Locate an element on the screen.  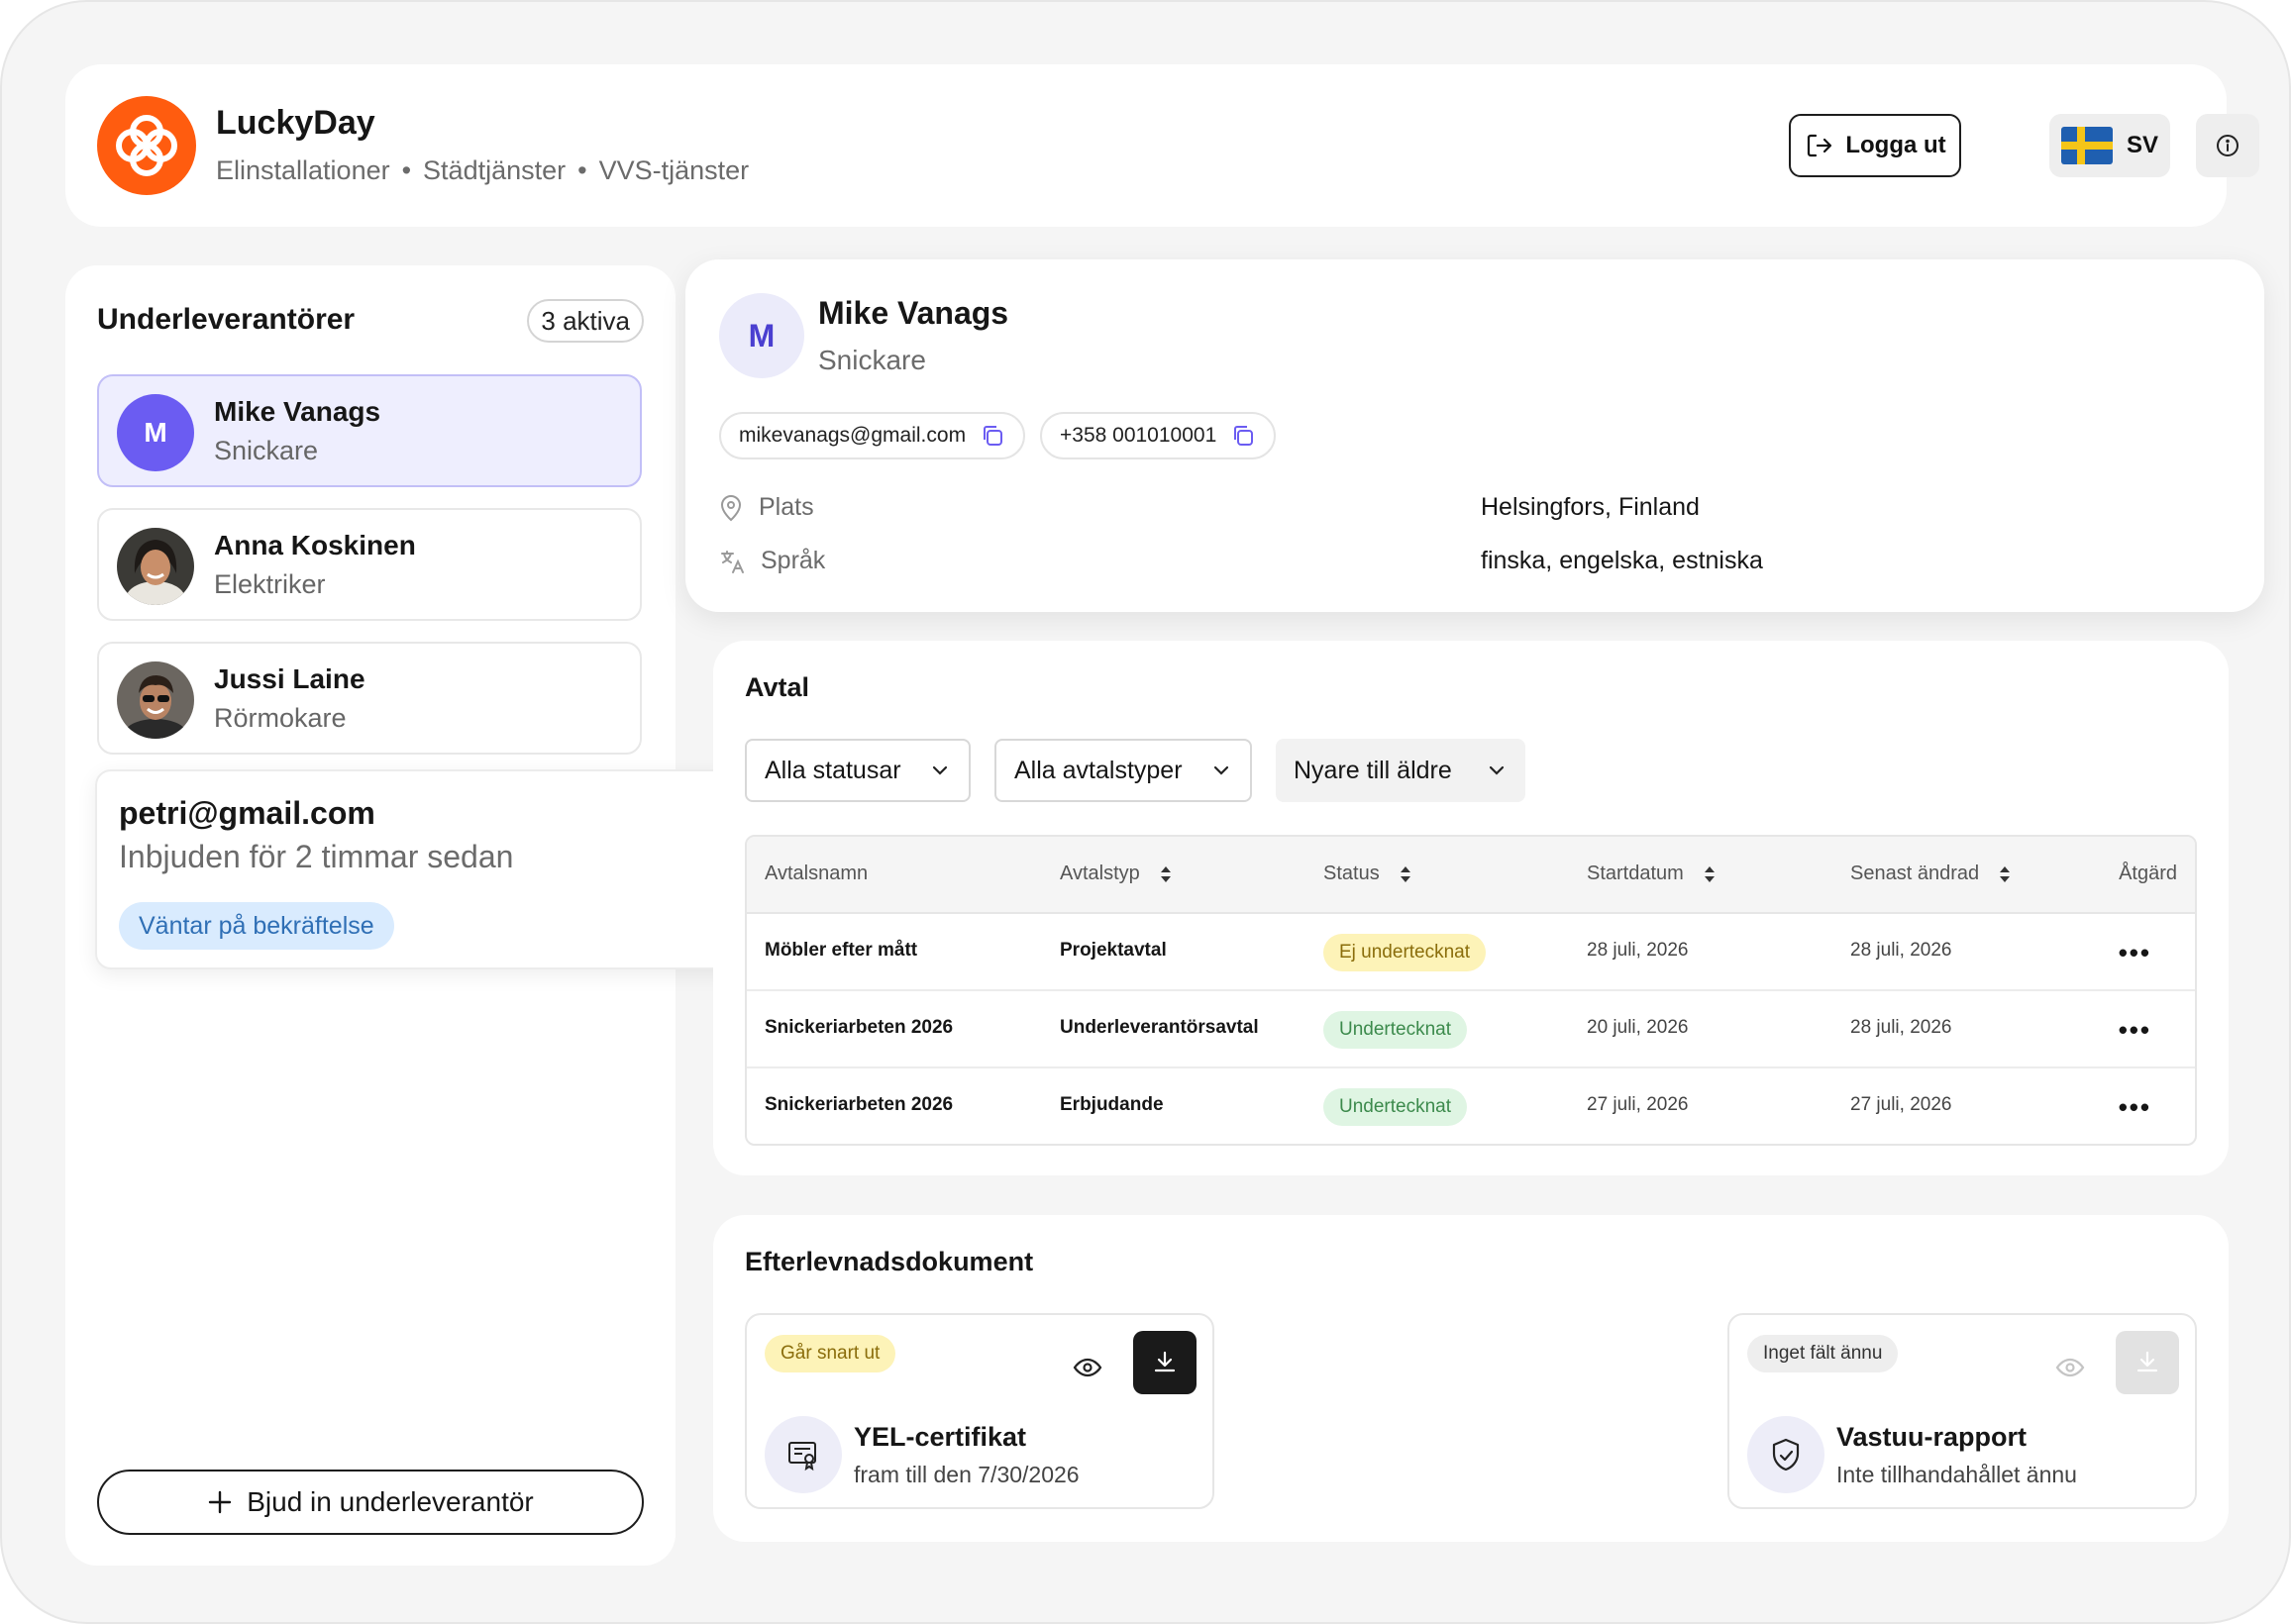
logout-label: Logga ut is located at coordinates (1896, 145).